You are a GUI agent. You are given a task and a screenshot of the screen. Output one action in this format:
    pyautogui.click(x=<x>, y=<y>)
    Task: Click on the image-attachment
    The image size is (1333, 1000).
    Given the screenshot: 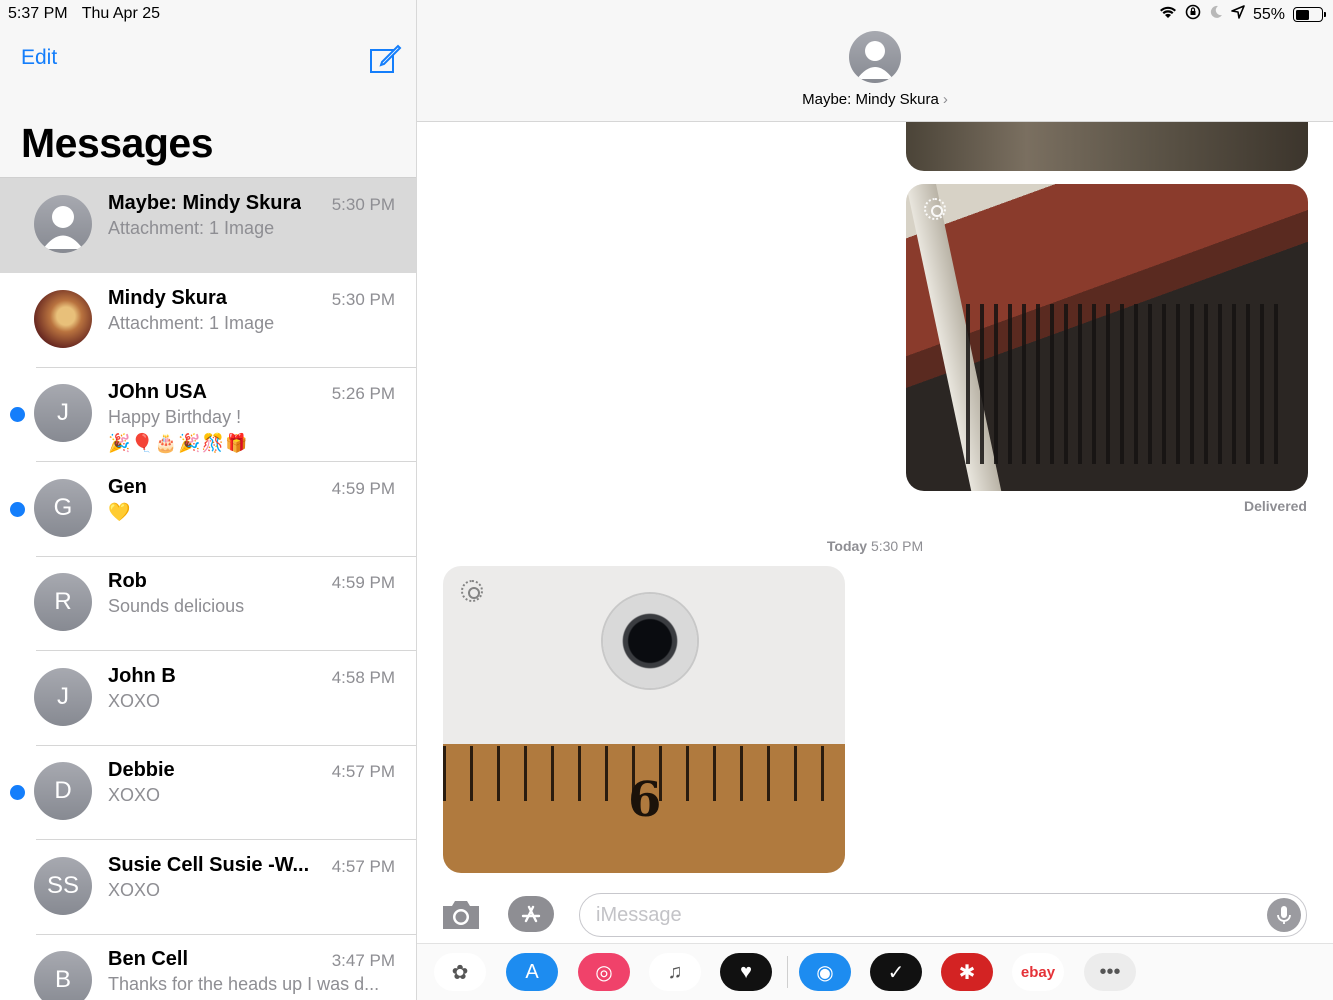 What is the action you would take?
    pyautogui.click(x=1107, y=337)
    